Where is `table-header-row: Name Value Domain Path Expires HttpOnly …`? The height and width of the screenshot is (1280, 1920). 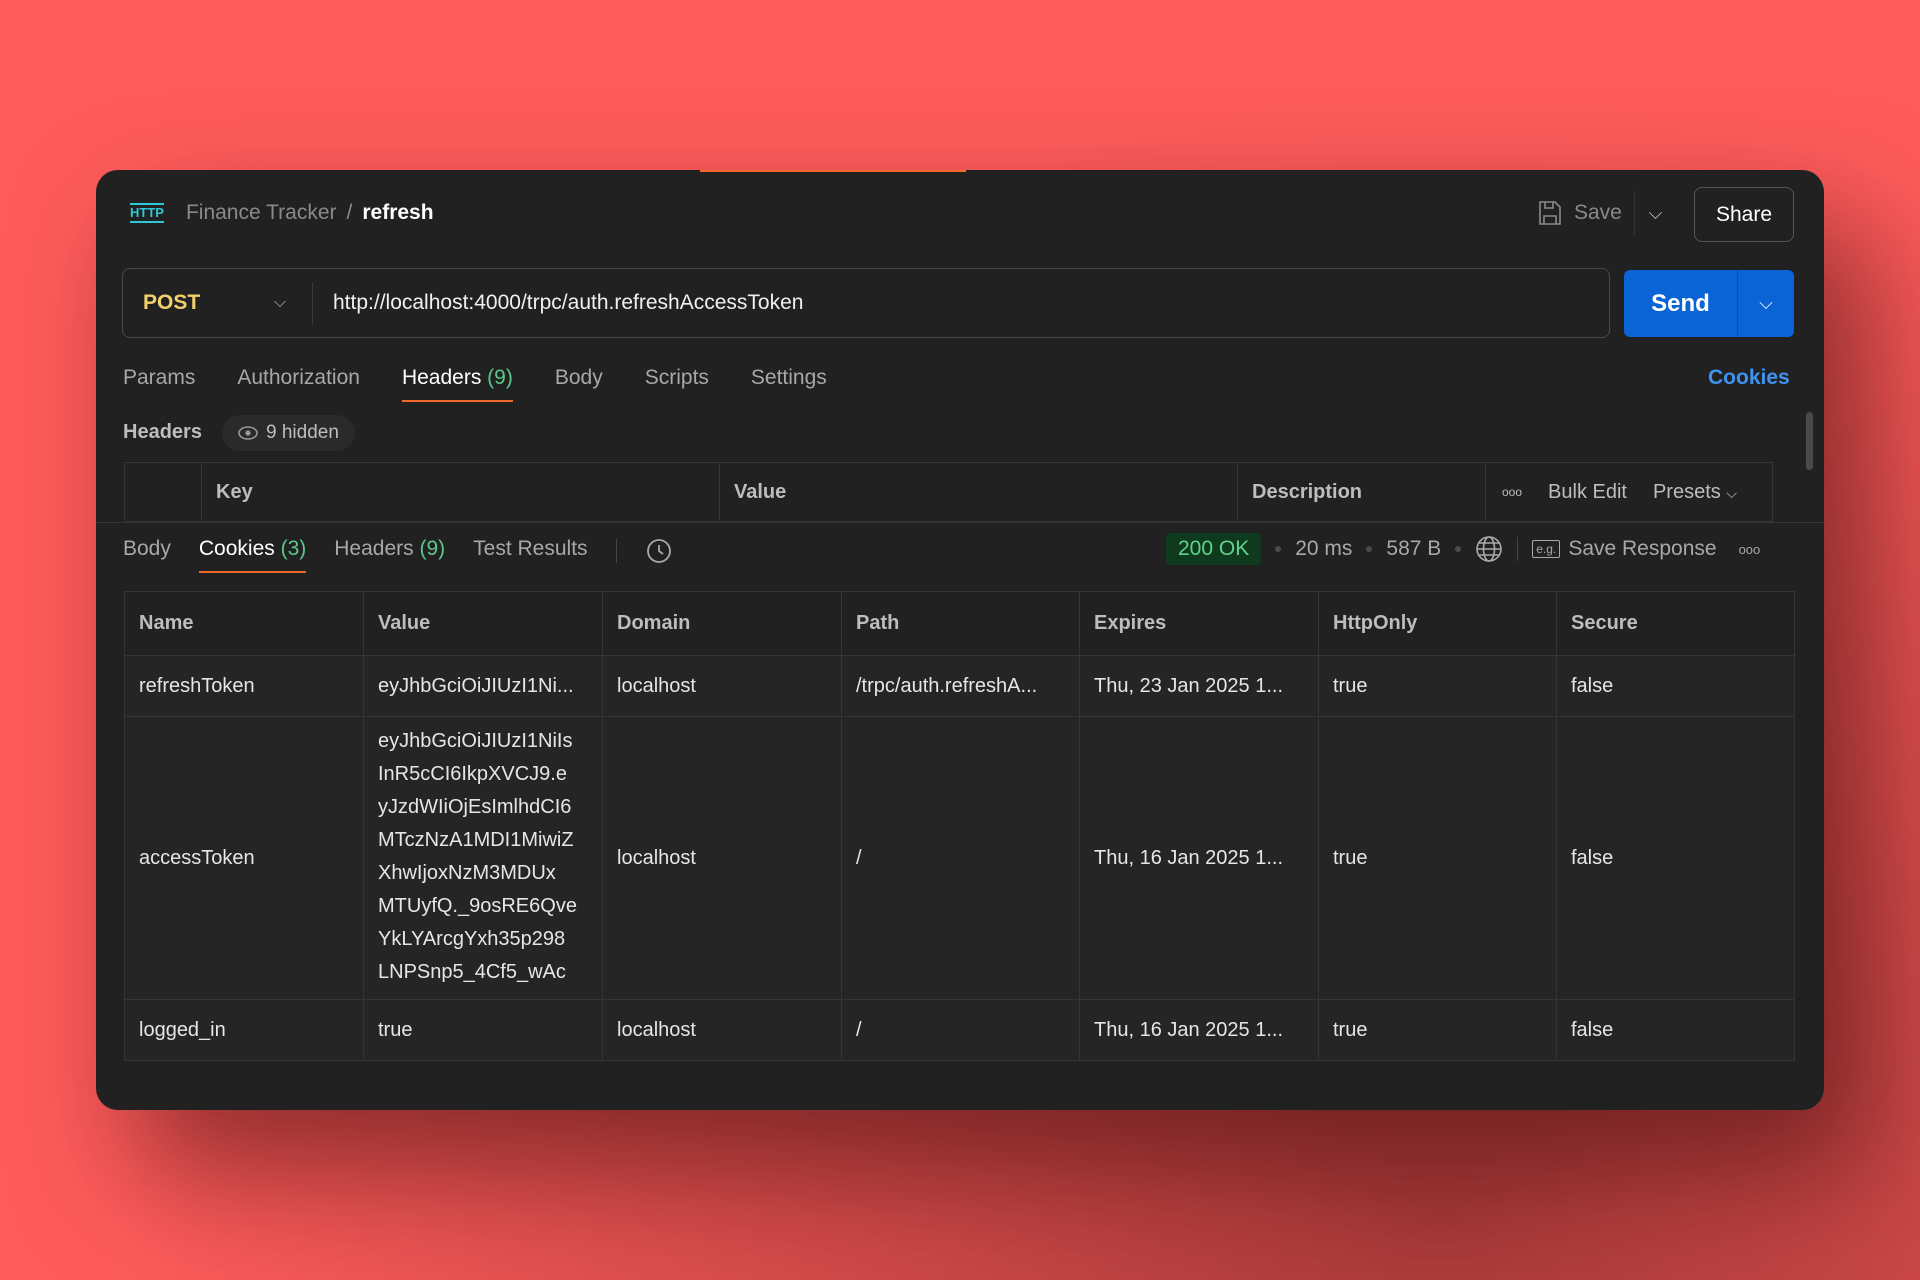
table-header-row: Name Value Domain Path Expires HttpOnly … is located at coordinates (959, 623).